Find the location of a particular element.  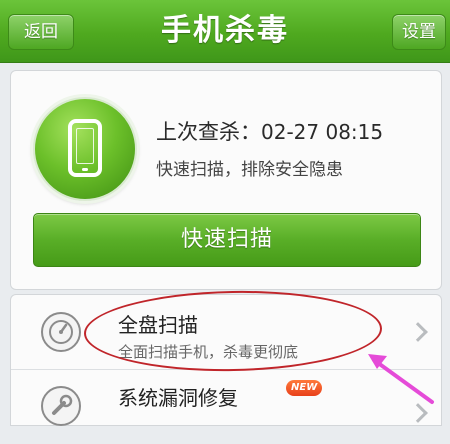

settings-button: 设置 is located at coordinates (419, 32).